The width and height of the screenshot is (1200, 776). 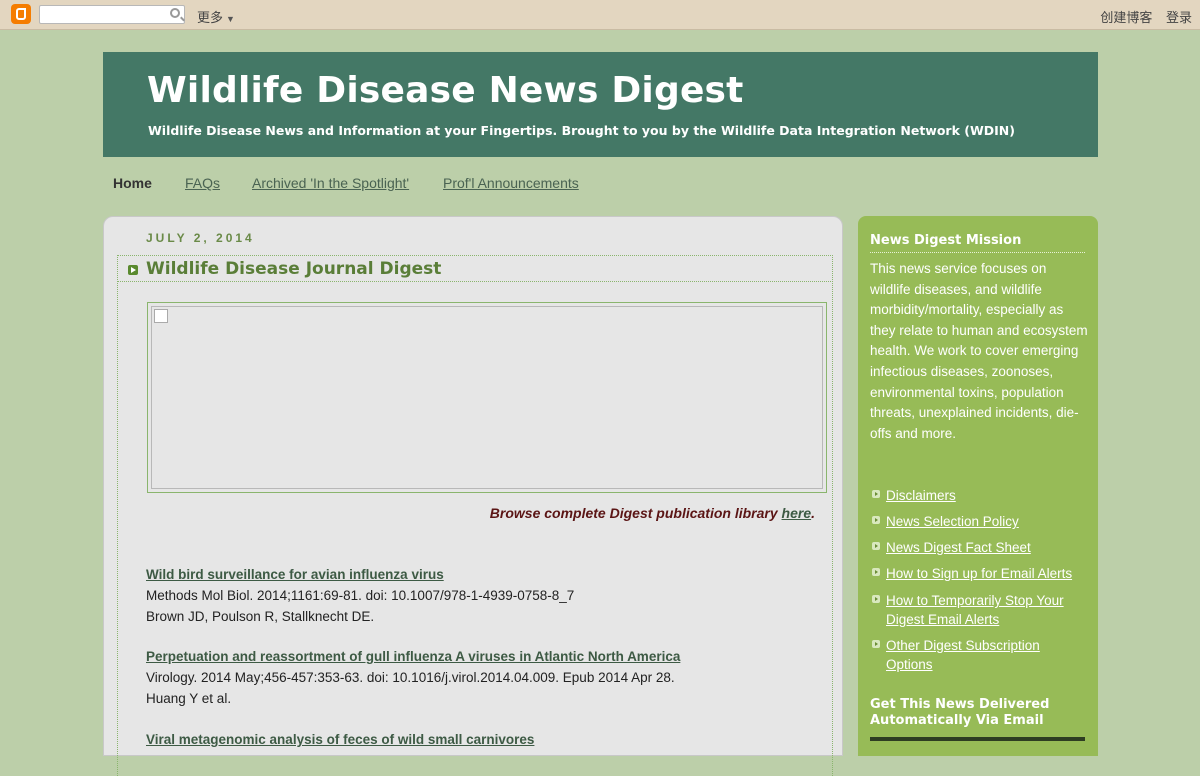 I want to click on search-icon, so click(x=175, y=13).